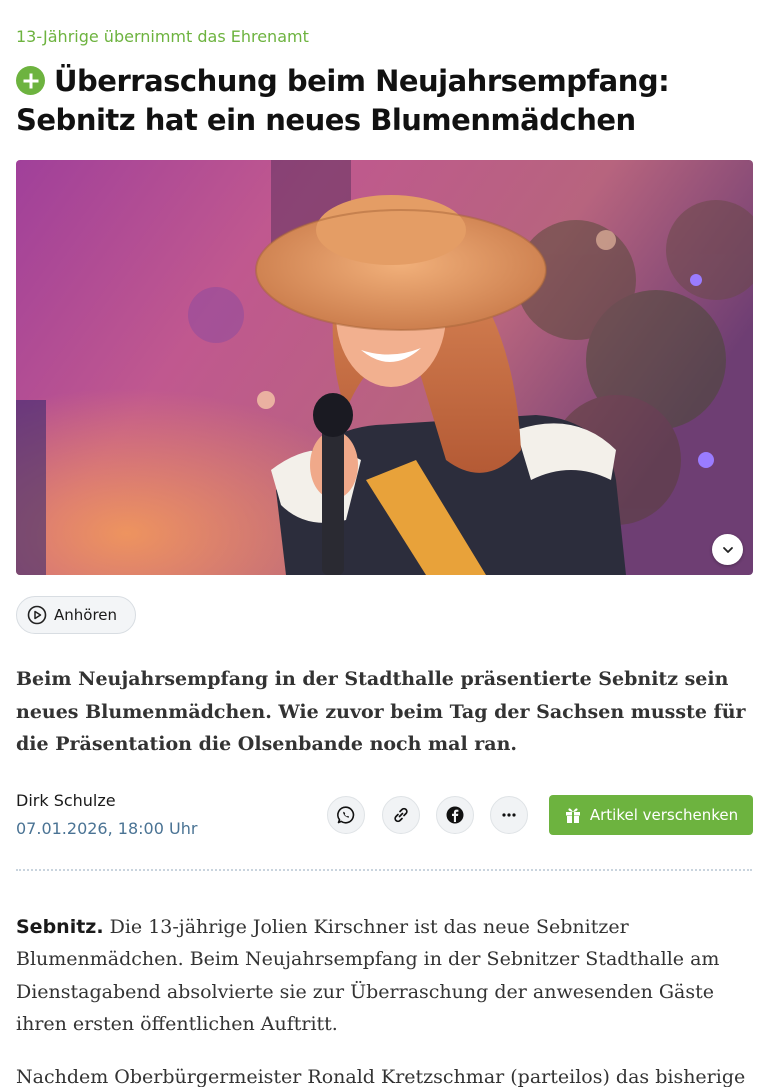  I want to click on chevron-down-icon, so click(727, 549).